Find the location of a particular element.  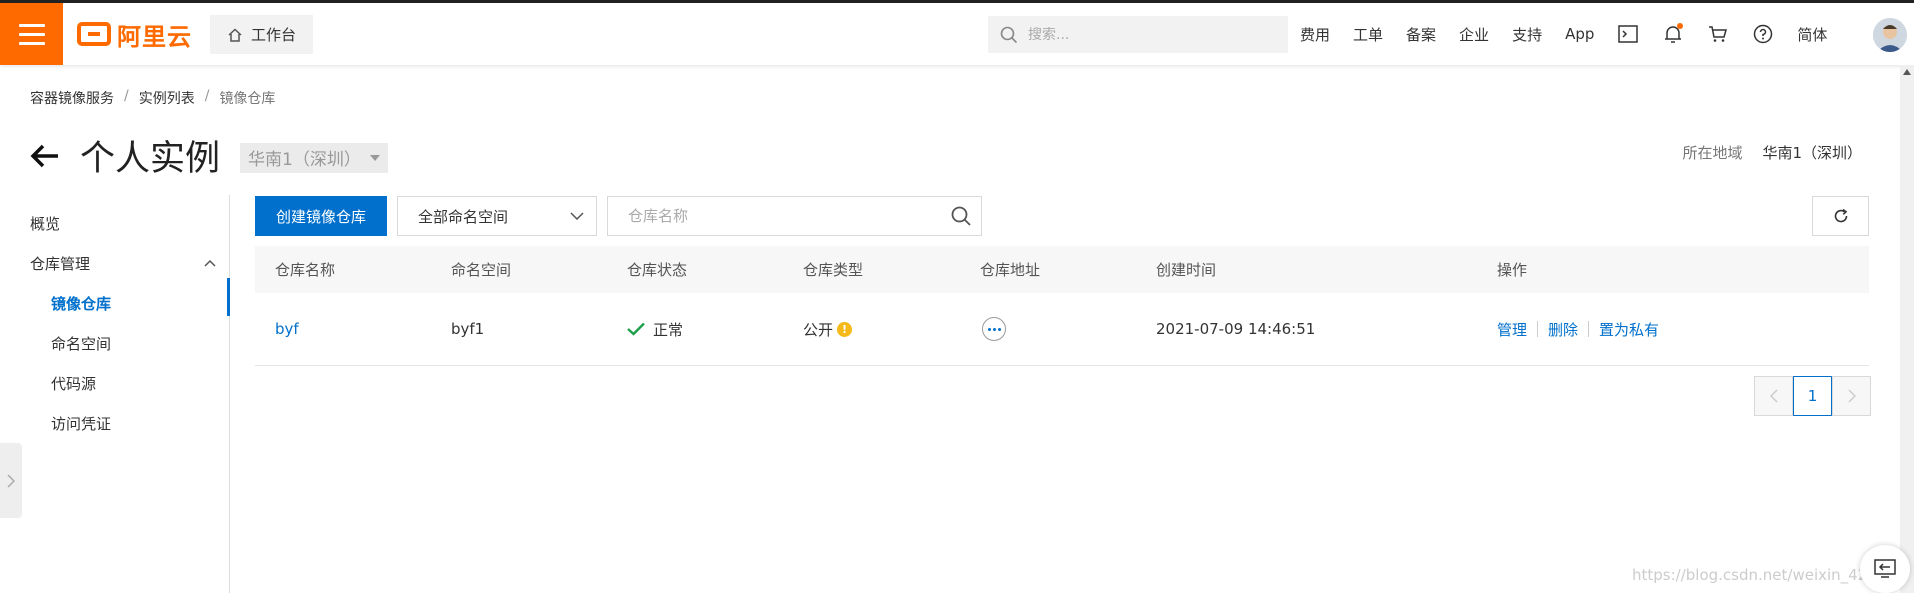

sidebar-group-repo-mgmt: 仓库管理 is located at coordinates (123, 263).